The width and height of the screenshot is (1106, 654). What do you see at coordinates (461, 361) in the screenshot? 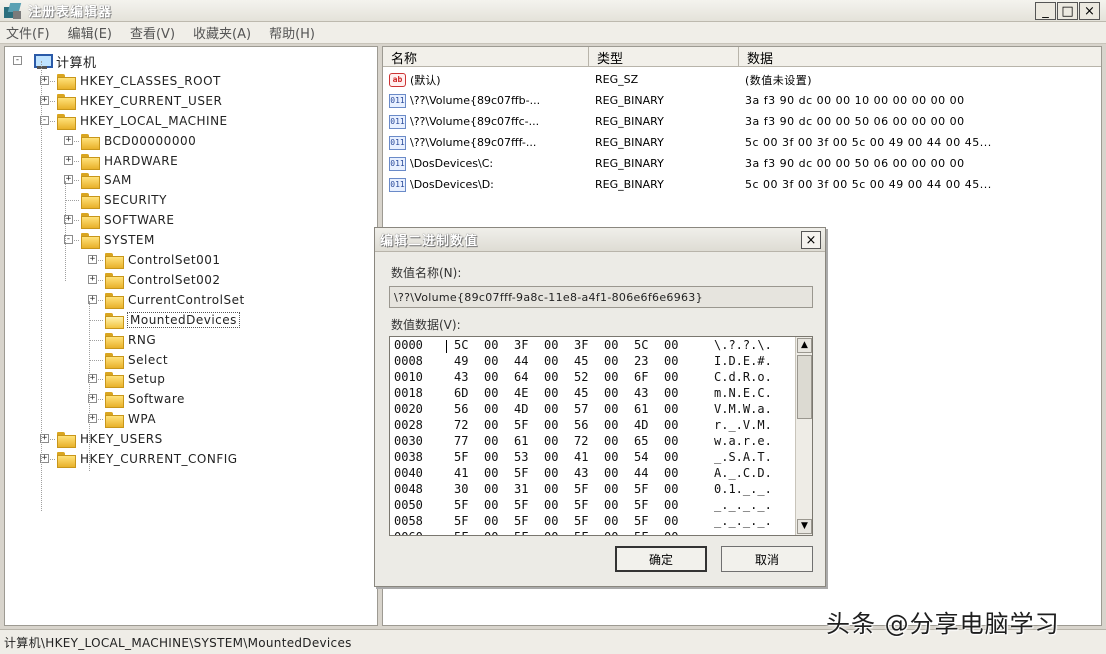
I see `hex-byte: 49` at bounding box center [461, 361].